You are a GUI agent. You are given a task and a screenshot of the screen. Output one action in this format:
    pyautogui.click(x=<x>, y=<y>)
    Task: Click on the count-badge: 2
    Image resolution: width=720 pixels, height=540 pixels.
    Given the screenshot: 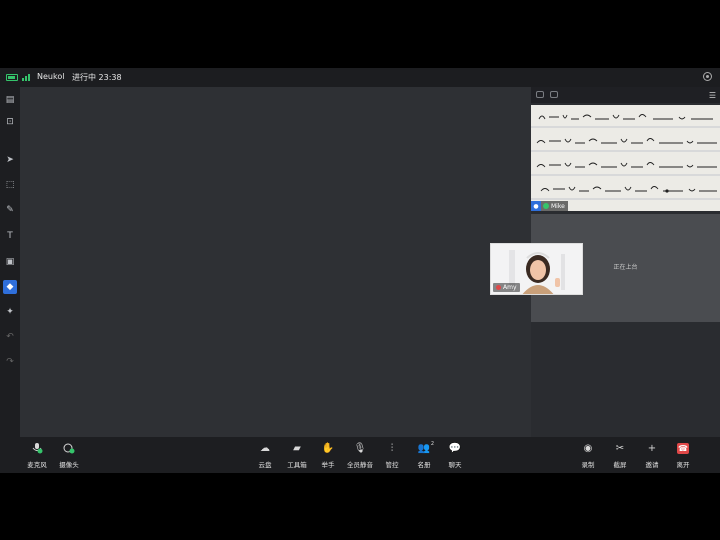 What is the action you would take?
    pyautogui.click(x=432, y=444)
    